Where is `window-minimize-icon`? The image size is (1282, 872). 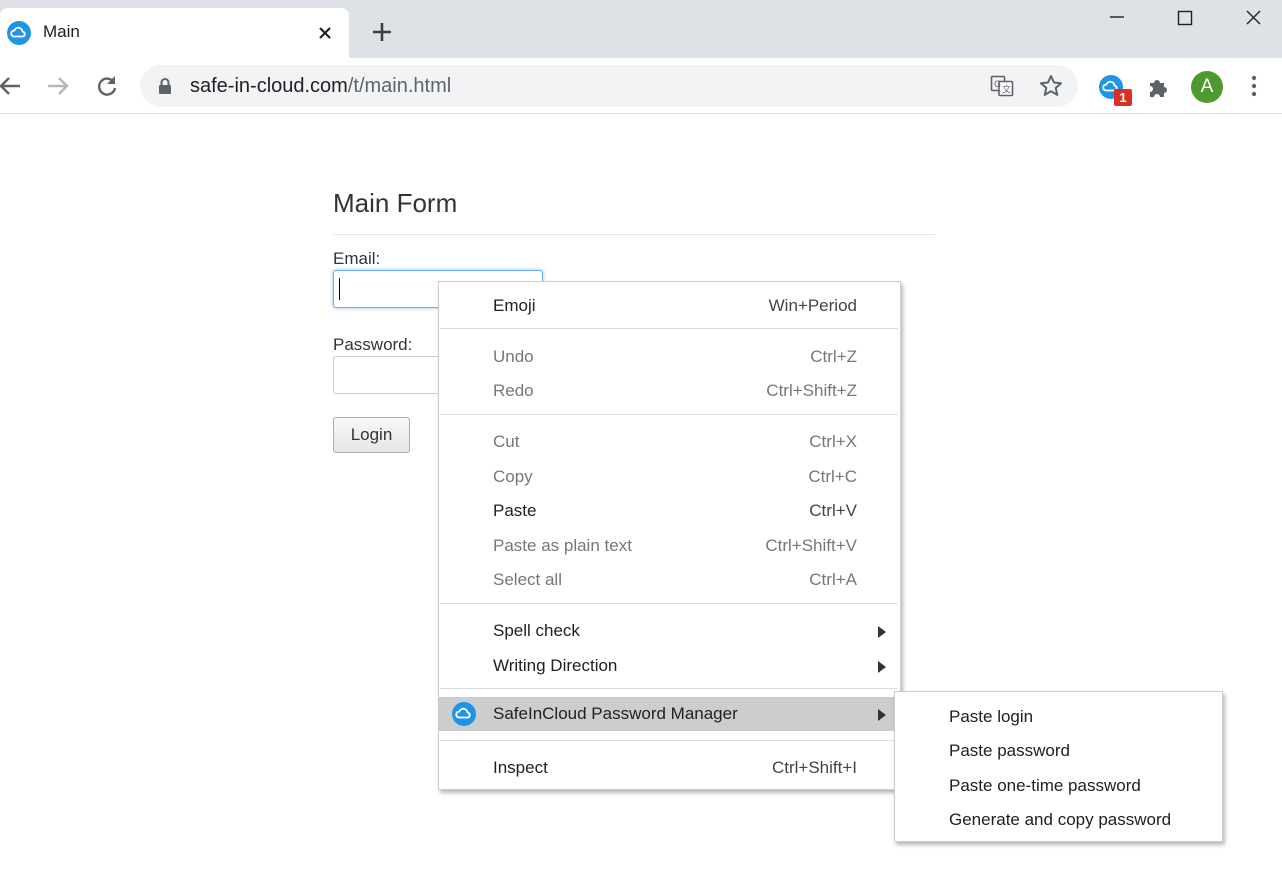
window-minimize-icon is located at coordinates (1117, 18).